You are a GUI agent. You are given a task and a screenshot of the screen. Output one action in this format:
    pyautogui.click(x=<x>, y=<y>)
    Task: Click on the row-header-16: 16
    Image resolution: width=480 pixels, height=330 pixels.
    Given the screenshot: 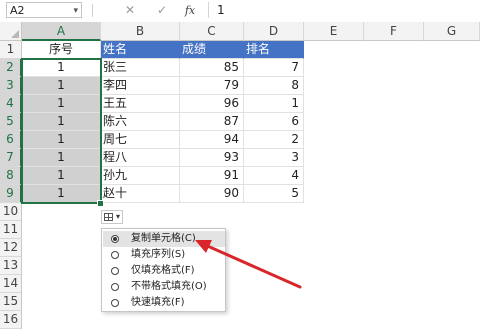 What is the action you would take?
    pyautogui.click(x=11, y=320)
    